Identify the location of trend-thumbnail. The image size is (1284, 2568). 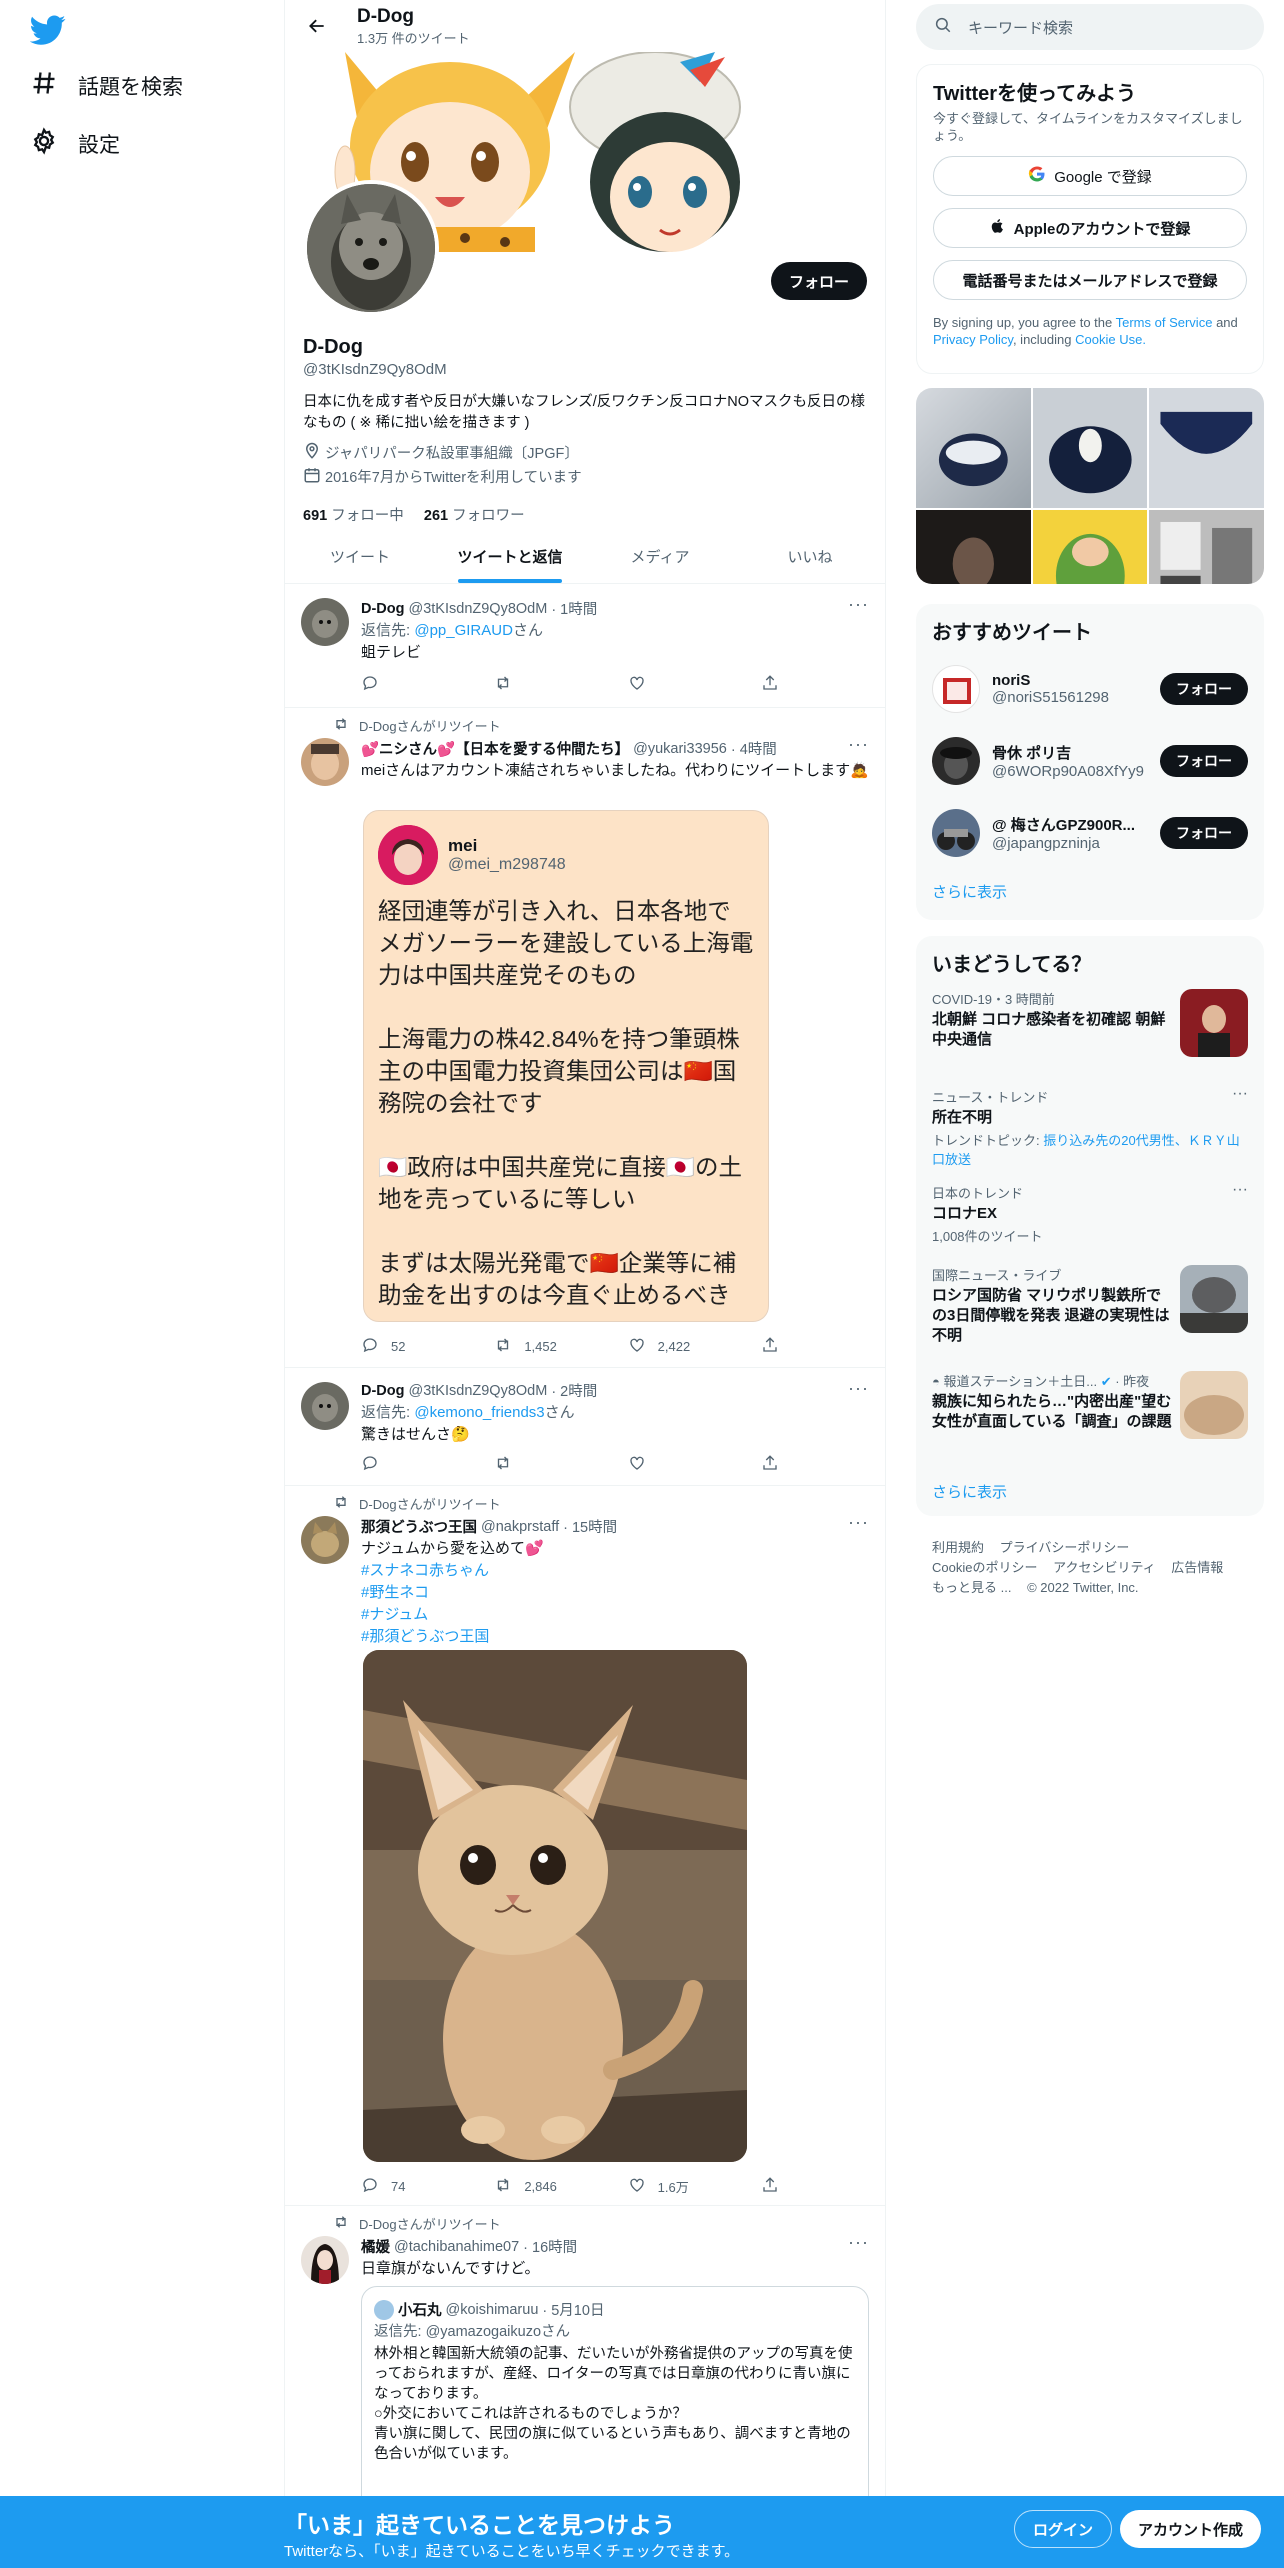
(1214, 1299).